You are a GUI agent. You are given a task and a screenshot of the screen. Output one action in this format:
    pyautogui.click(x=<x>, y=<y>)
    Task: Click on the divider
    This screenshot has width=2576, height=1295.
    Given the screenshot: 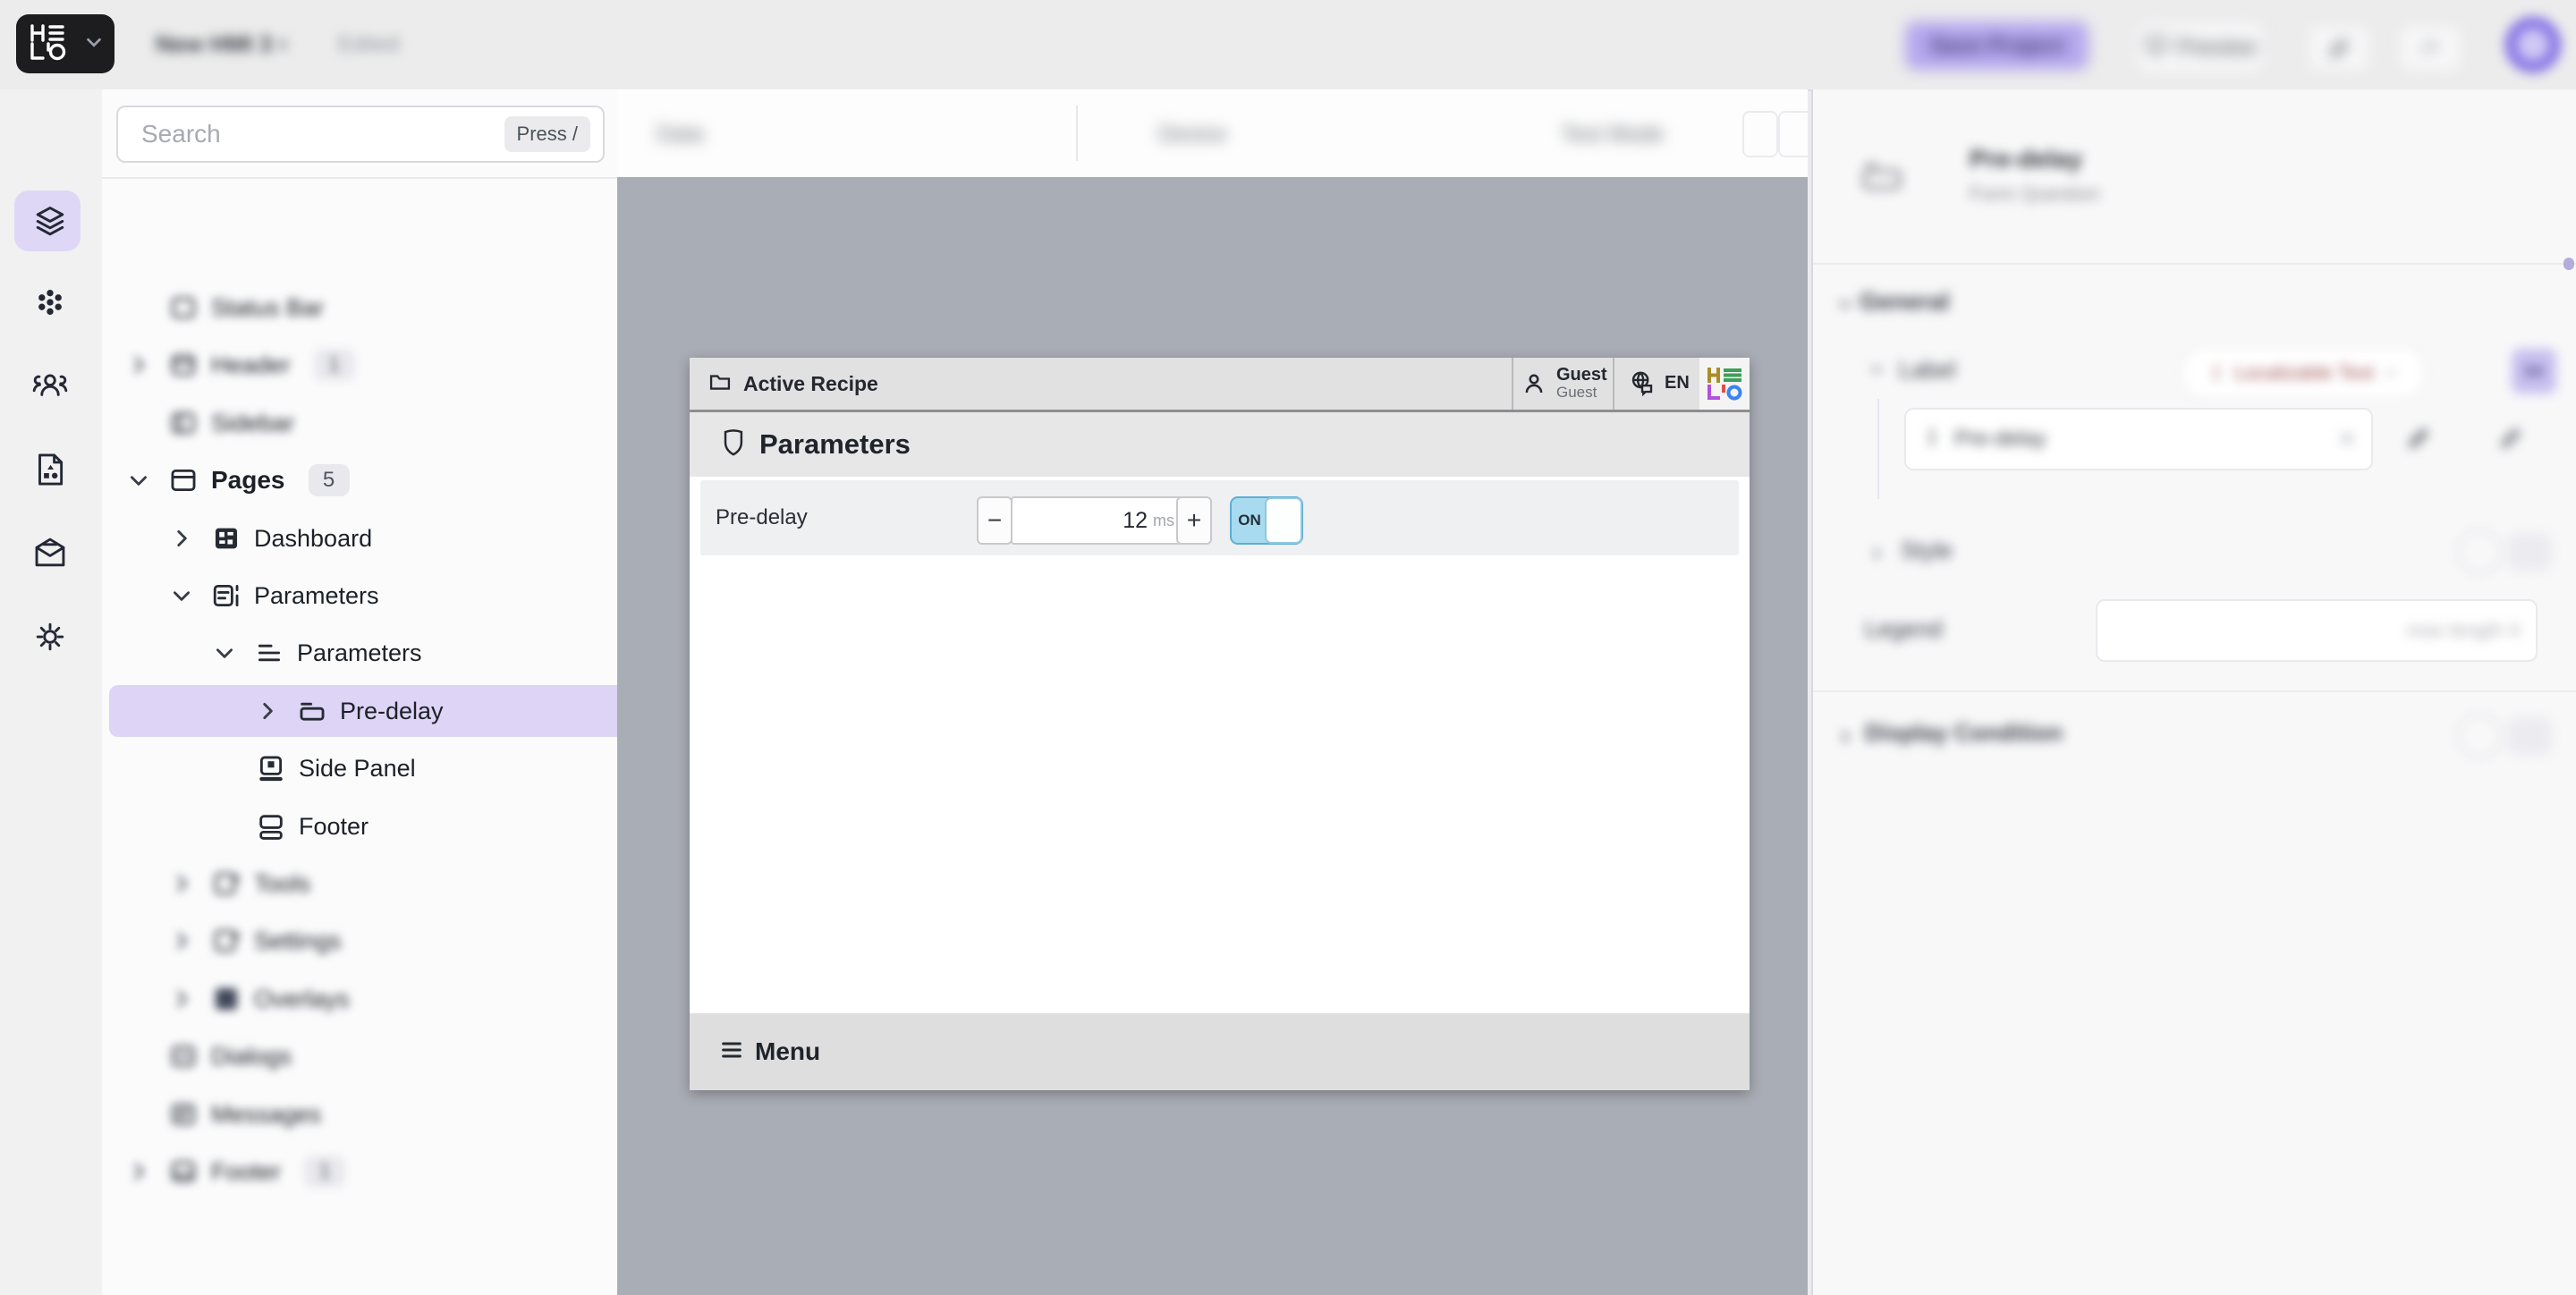 What is the action you would take?
    pyautogui.click(x=2194, y=691)
    